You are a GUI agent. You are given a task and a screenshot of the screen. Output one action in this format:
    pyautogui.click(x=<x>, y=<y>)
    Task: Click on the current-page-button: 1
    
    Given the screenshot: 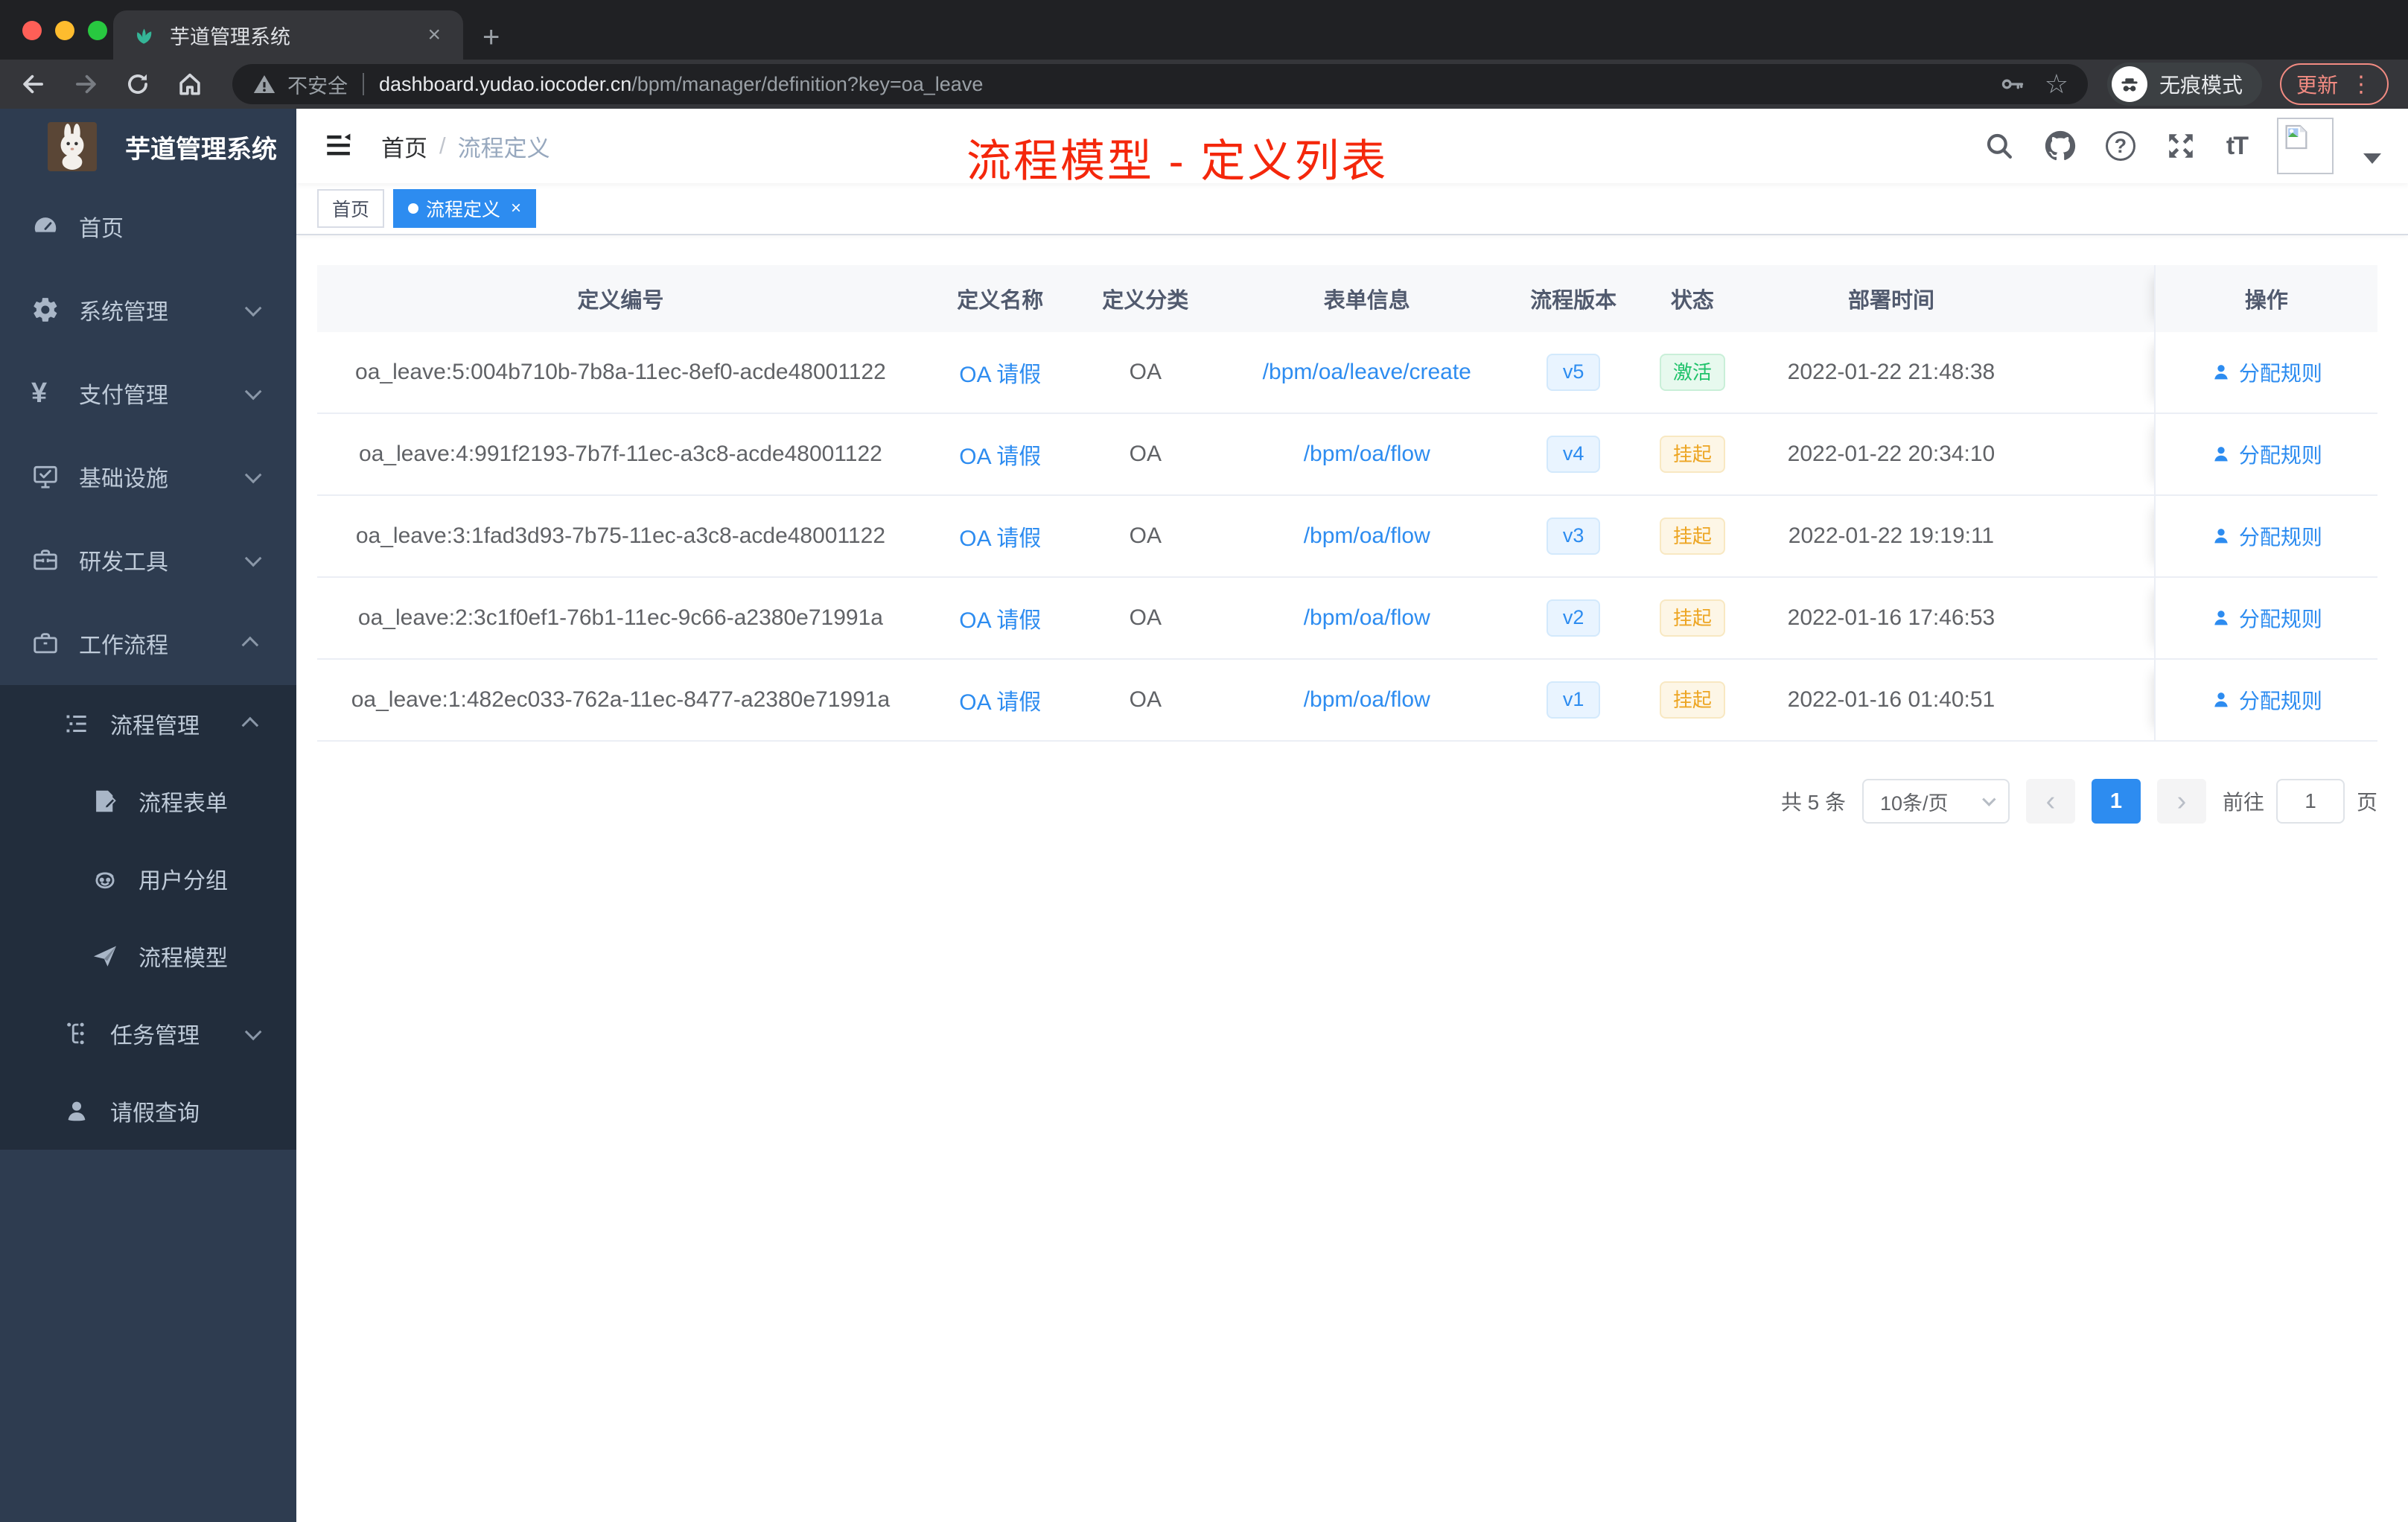 What is the action you would take?
    pyautogui.click(x=2116, y=801)
    